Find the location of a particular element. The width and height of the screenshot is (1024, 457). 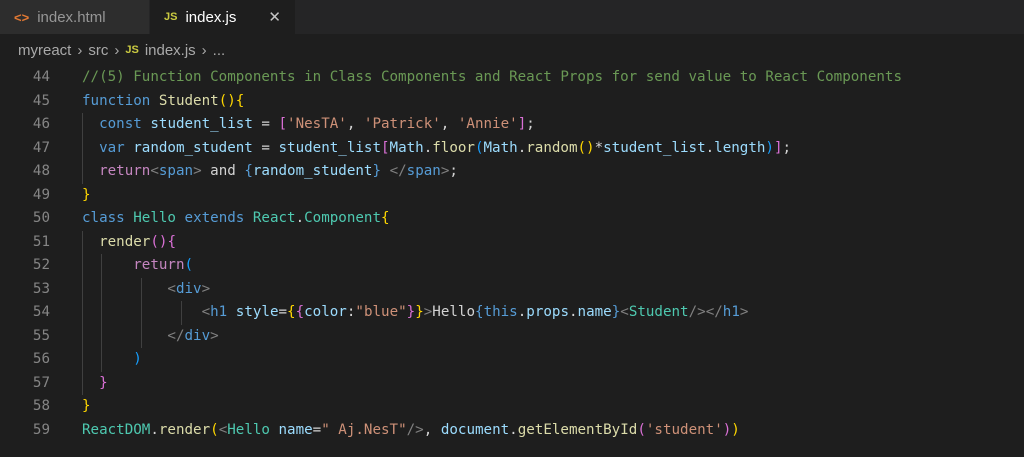

line-number: 55 is located at coordinates (41, 335).